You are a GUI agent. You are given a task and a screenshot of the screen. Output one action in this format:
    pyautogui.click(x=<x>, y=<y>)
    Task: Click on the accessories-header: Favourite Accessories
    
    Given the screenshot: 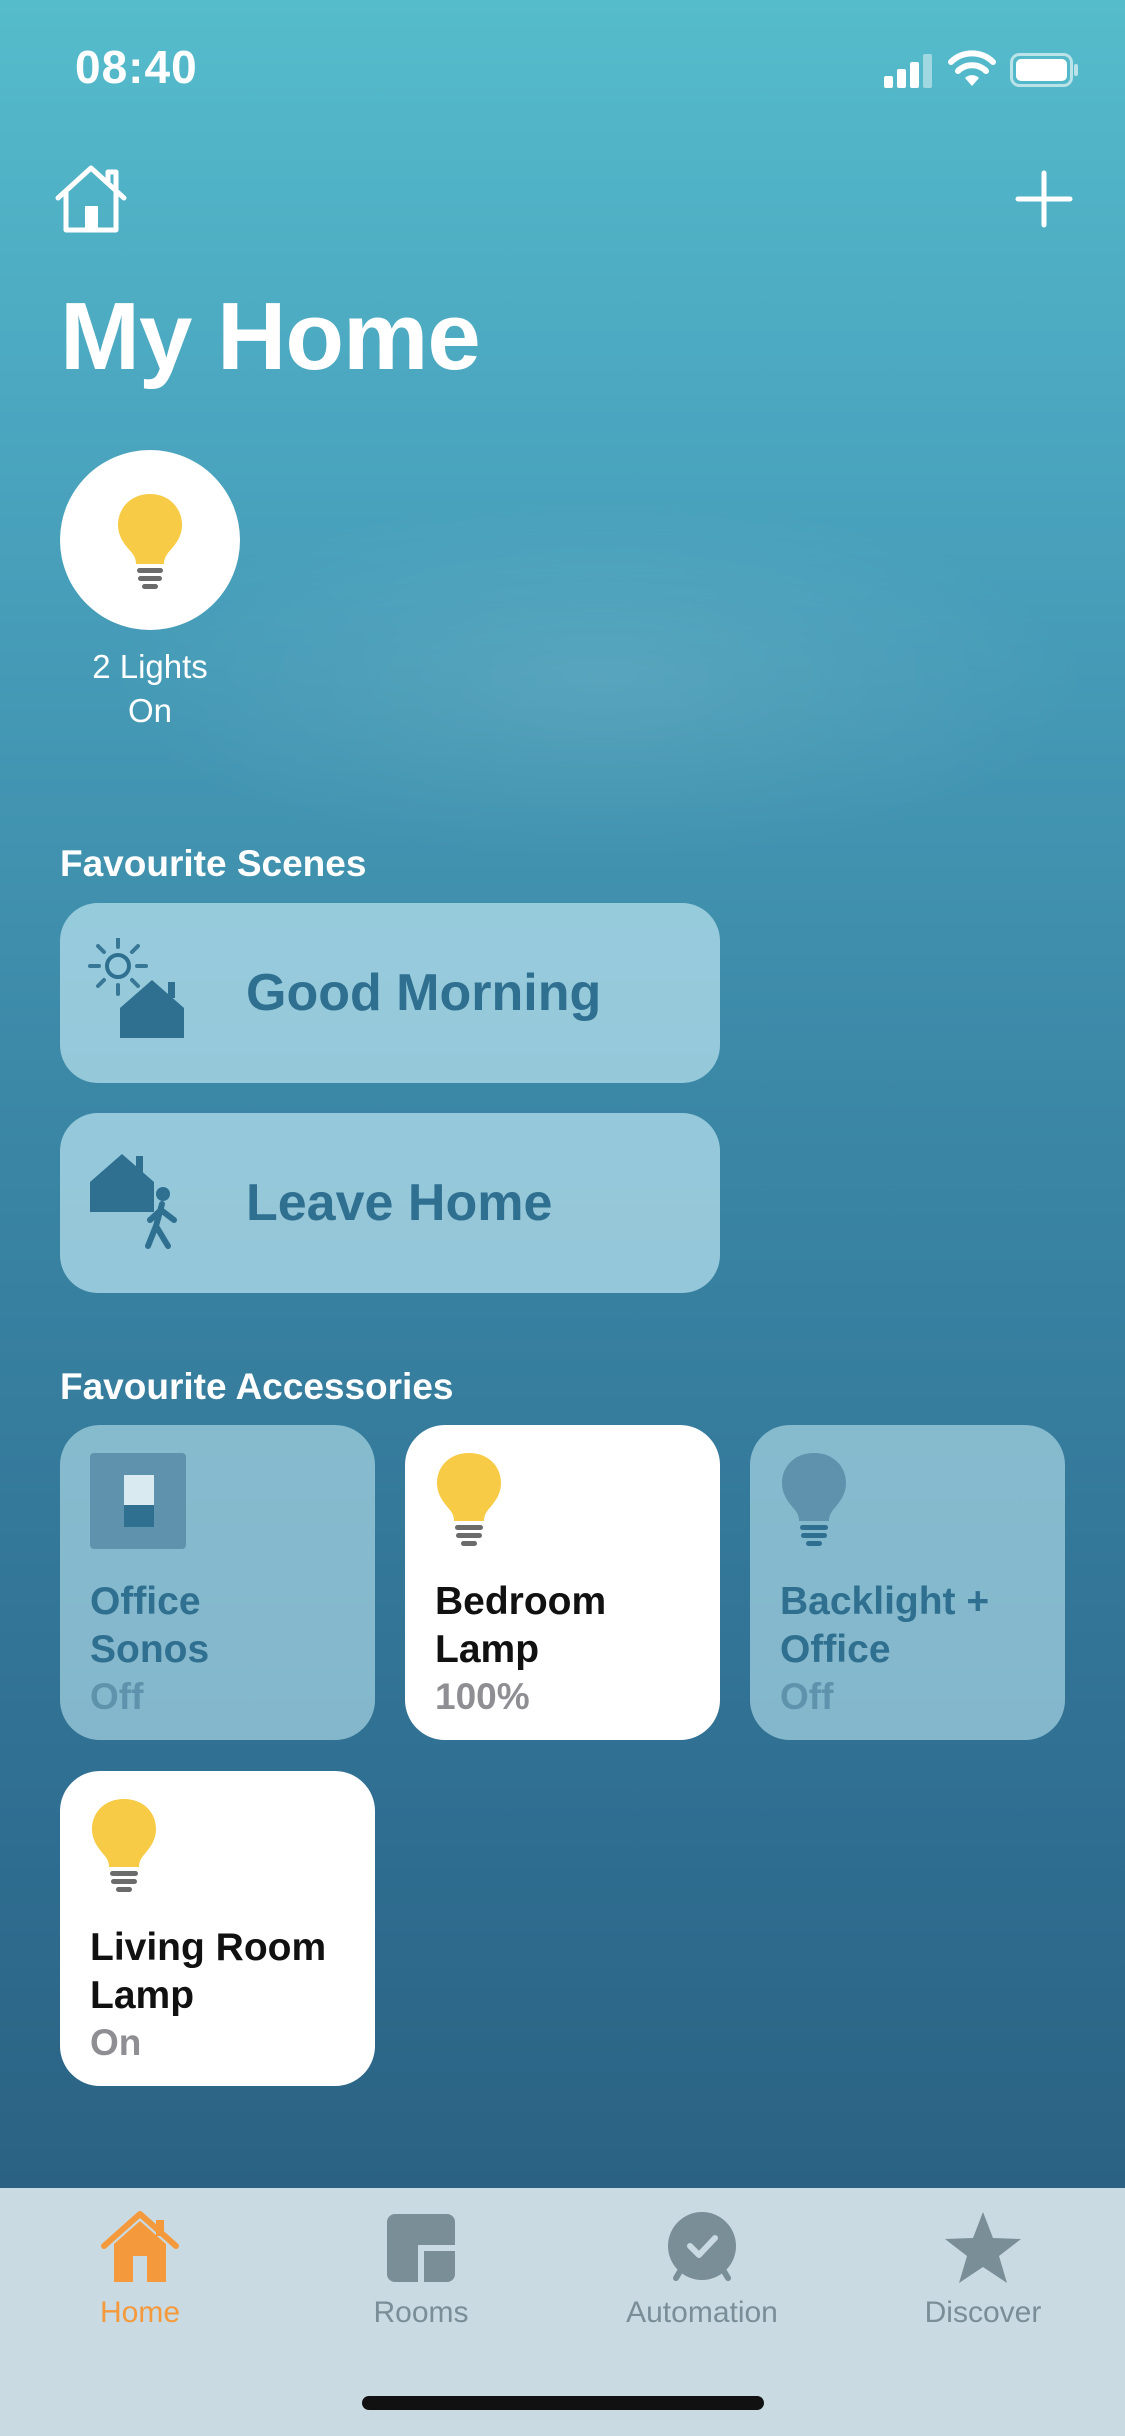 What is the action you would take?
    pyautogui.click(x=257, y=1386)
    